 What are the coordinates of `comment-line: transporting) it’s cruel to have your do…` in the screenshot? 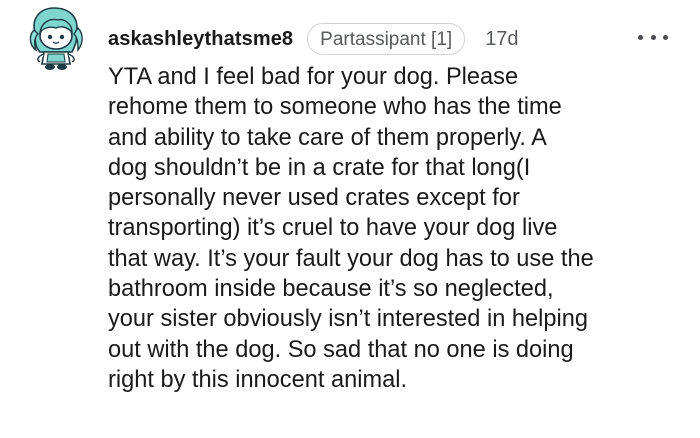 It's located at (333, 228).